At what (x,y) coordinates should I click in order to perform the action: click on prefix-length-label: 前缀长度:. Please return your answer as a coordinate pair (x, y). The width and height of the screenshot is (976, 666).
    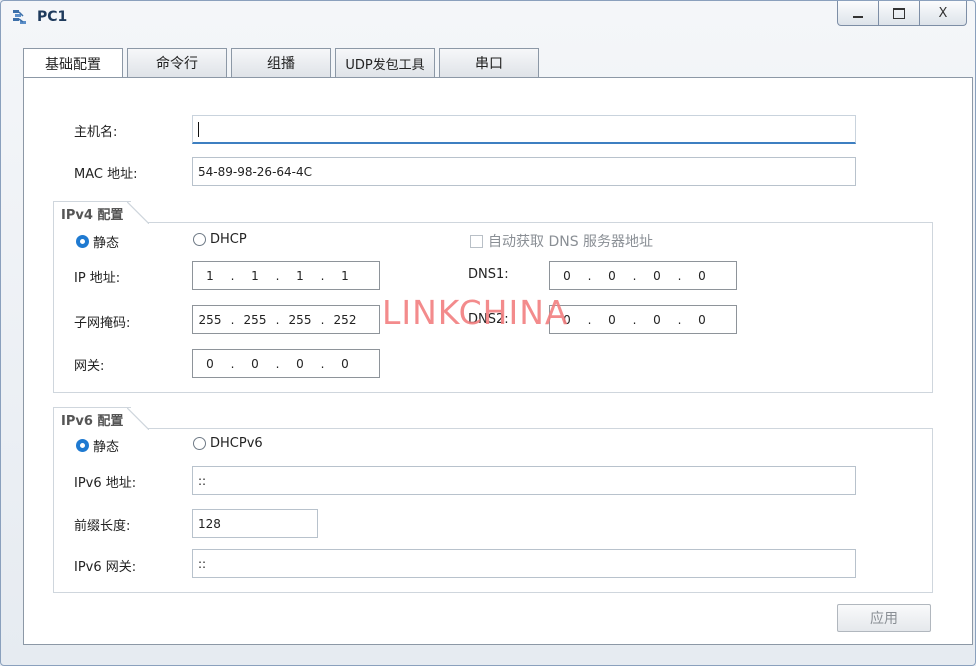
    Looking at the image, I should click on (102, 526).